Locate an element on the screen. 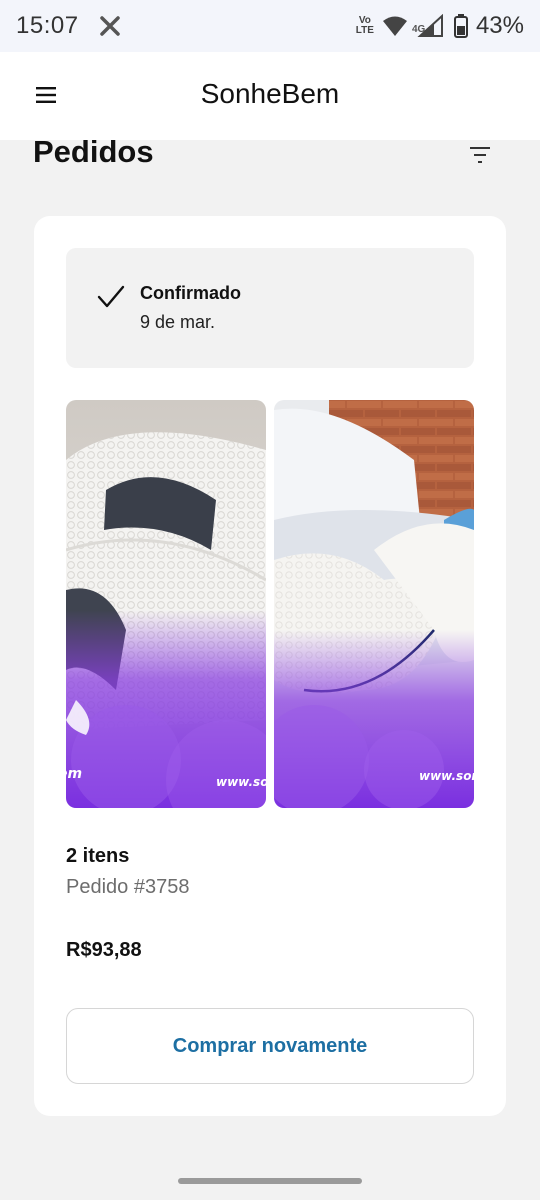 The height and width of the screenshot is (1200, 540). network-type: 4G is located at coordinates (418, 29).